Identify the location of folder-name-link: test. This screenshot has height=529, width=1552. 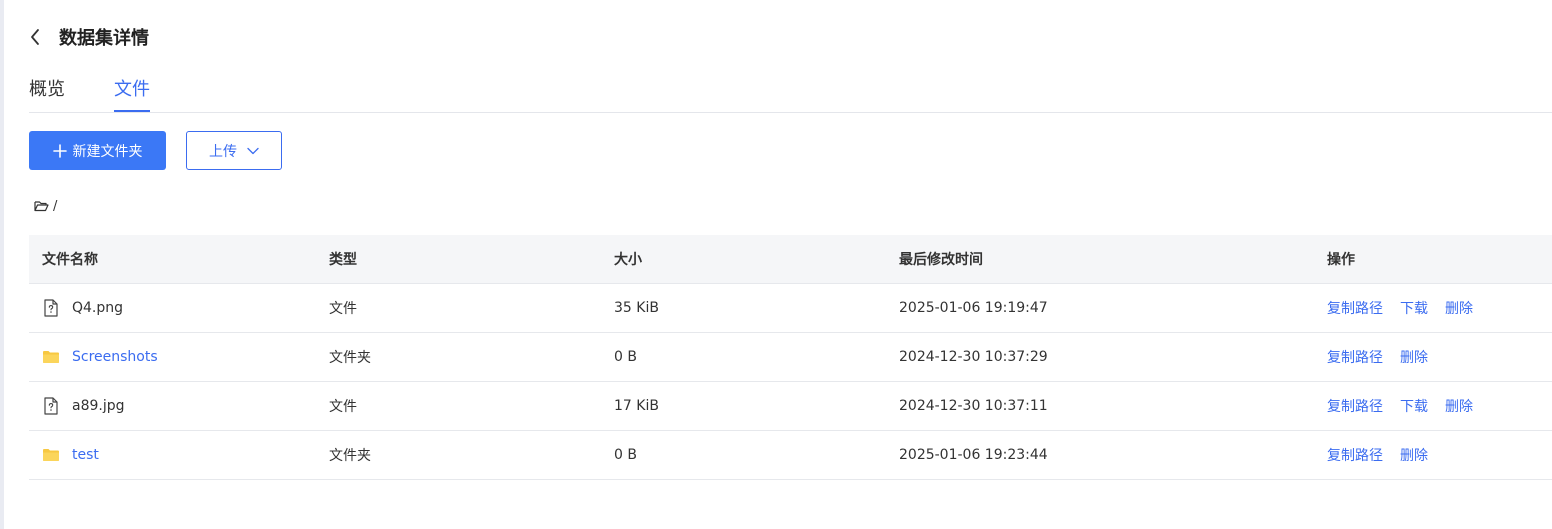
(85, 455).